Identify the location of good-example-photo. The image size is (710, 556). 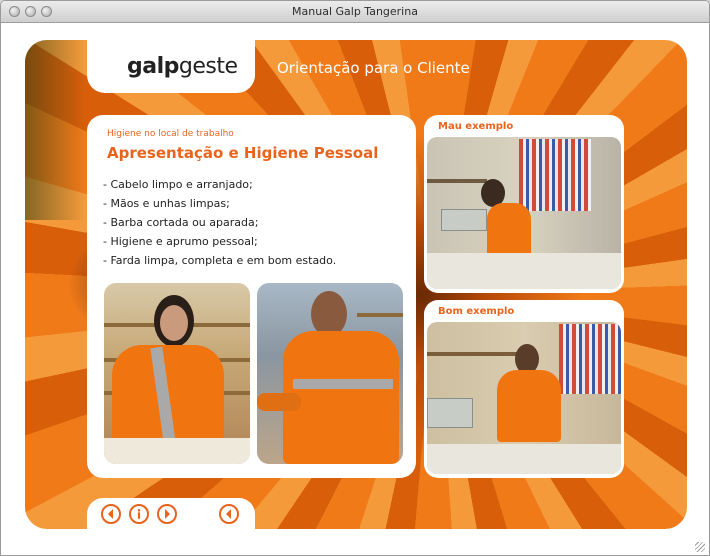
(524, 398).